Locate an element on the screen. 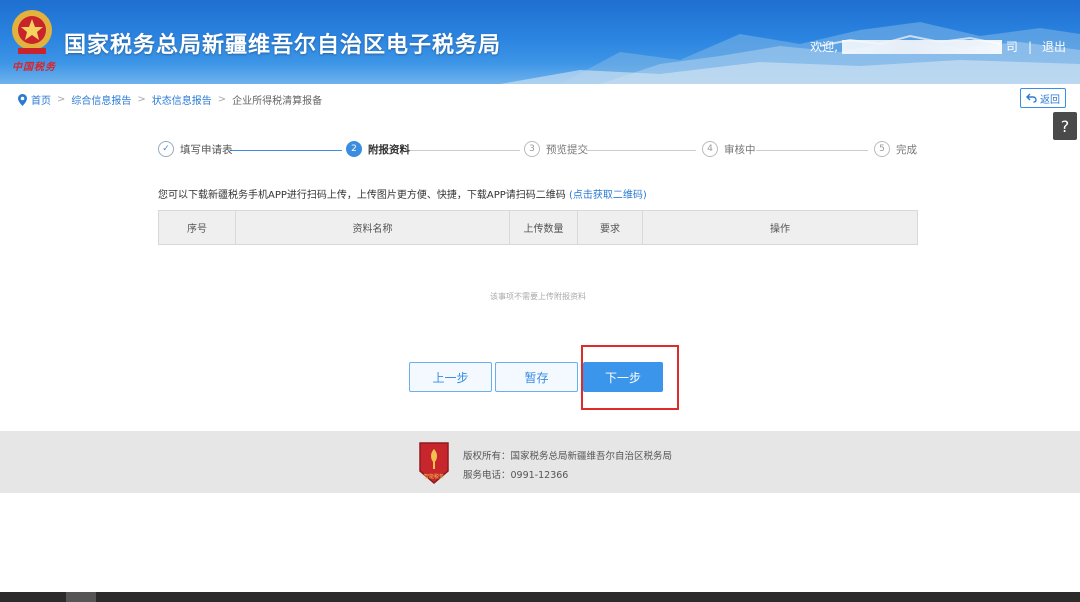 Image resolution: width=1080 pixels, height=602 pixels. footer-text: 版权所有：国家税务总局新疆维吾尔自治区税务局 服务电话：0991-12366 is located at coordinates (567, 466).